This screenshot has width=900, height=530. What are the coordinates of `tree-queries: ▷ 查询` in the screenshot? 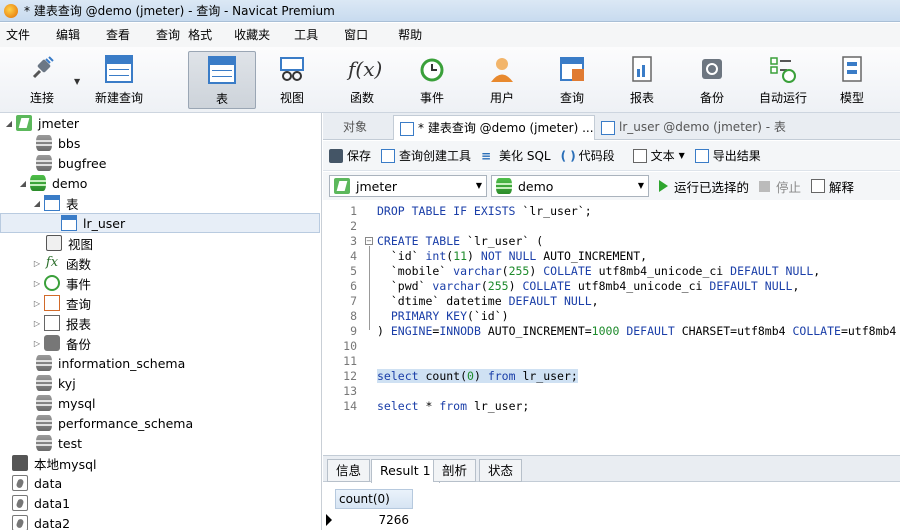 It's located at (160, 303).